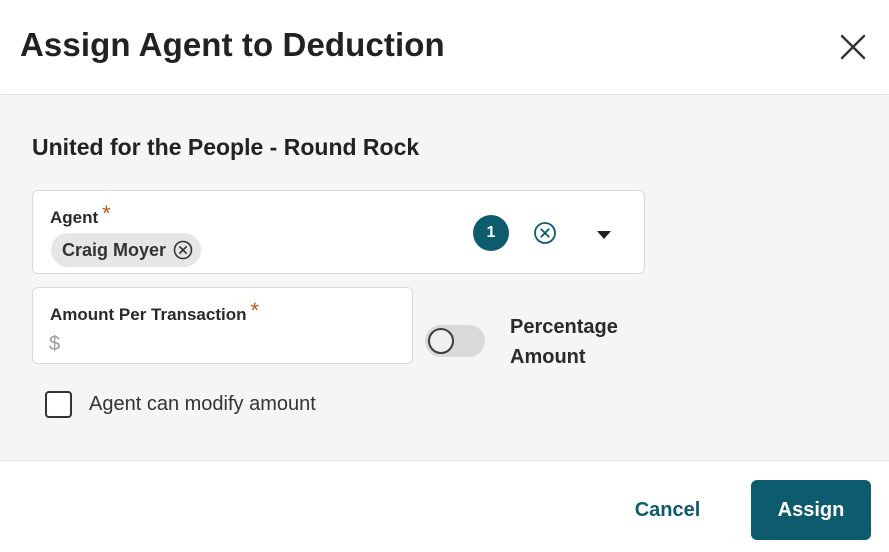 Image resolution: width=889 pixels, height=552 pixels. What do you see at coordinates (455, 341) in the screenshot?
I see `percentage-toggle` at bounding box center [455, 341].